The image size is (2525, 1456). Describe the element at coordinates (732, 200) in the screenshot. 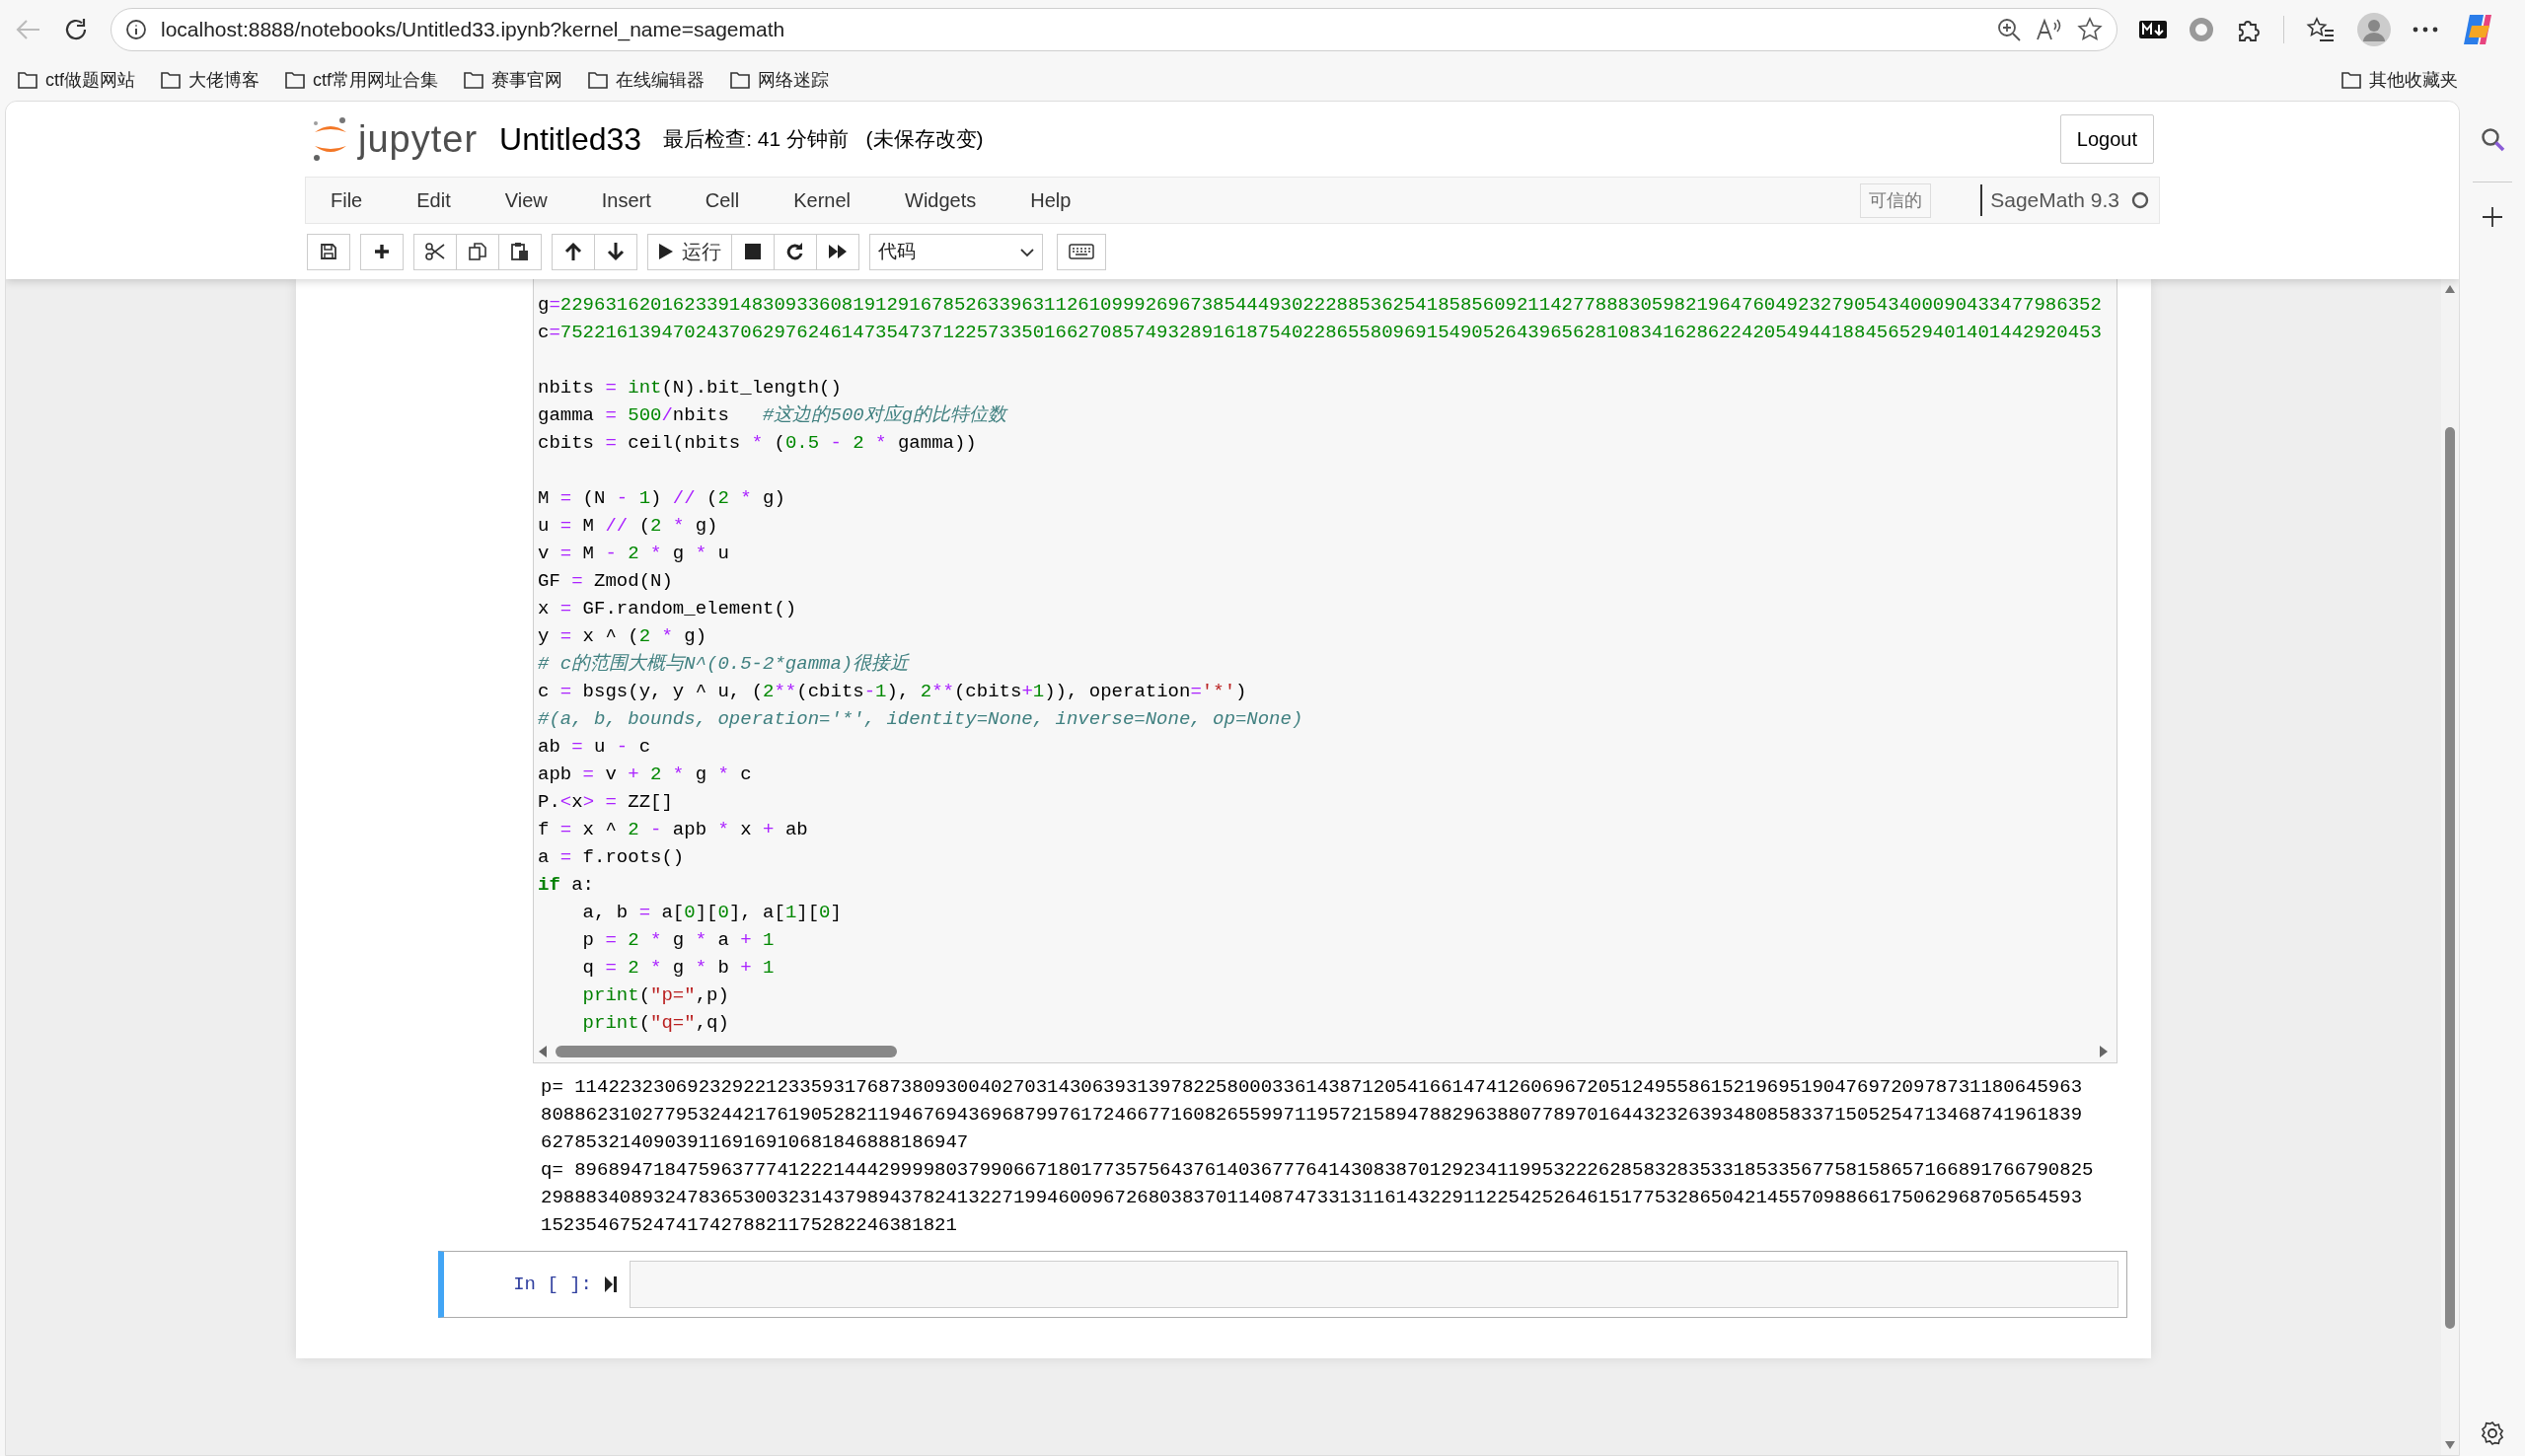

I see `menu-item: Cell` at that location.